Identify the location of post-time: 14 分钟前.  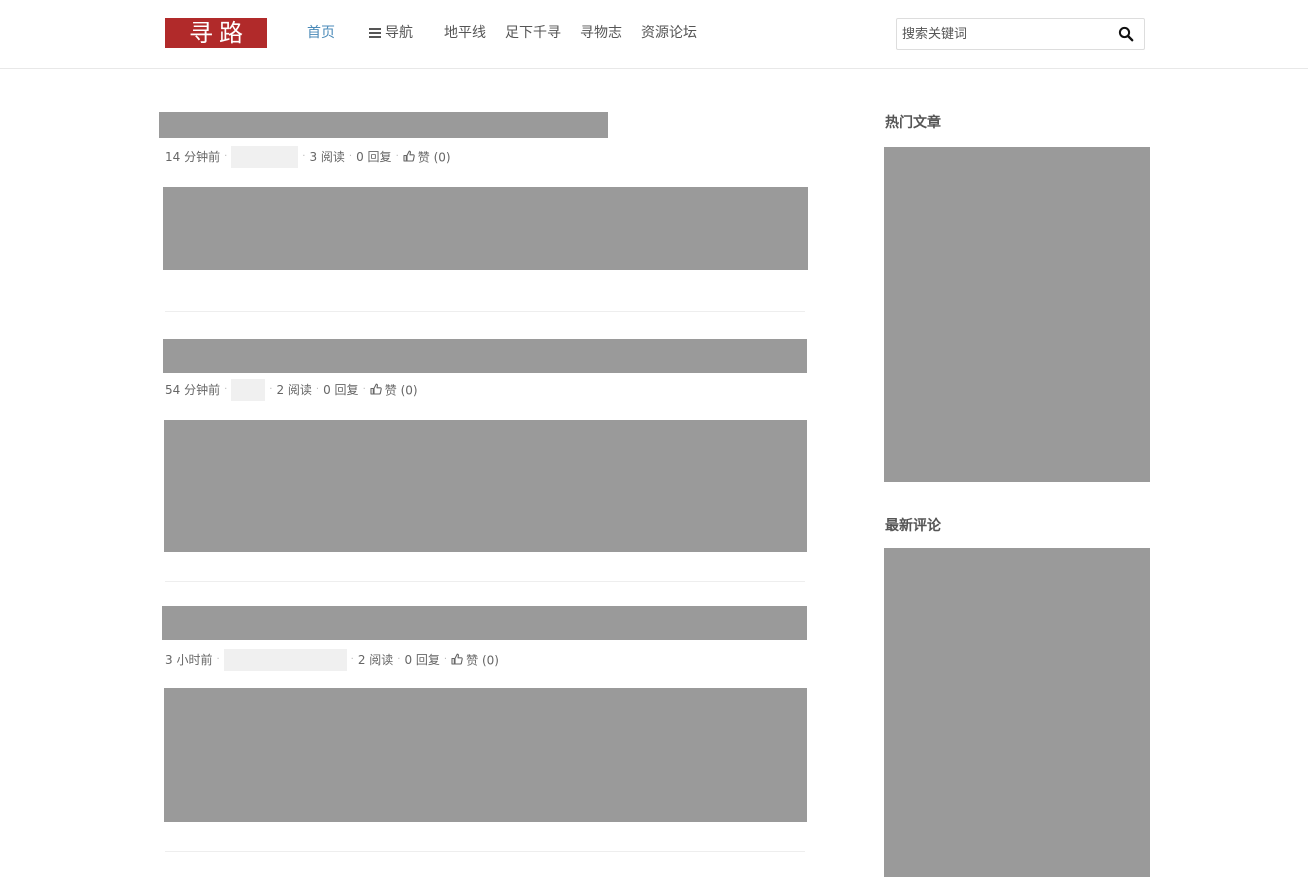
(193, 157).